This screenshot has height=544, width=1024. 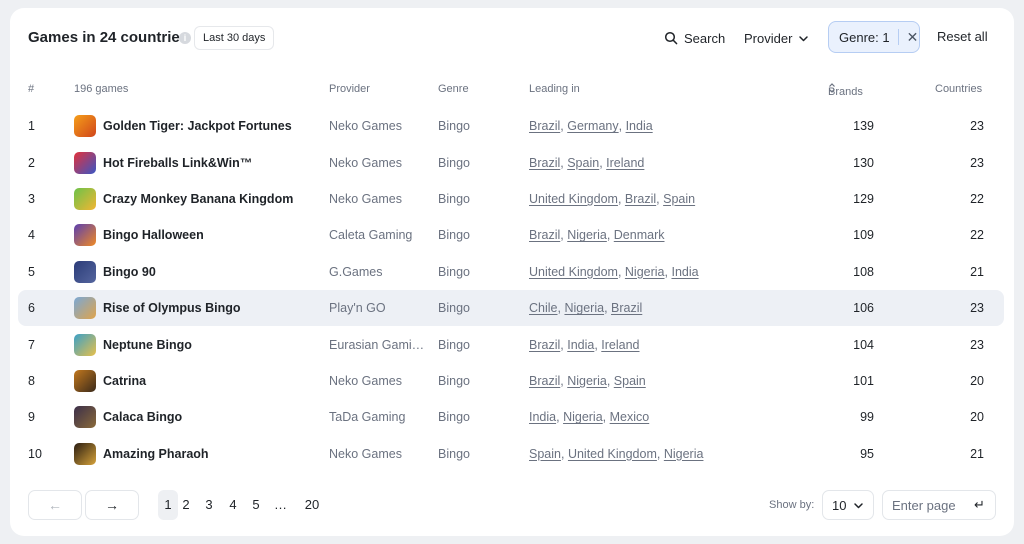 What do you see at coordinates (962, 36) in the screenshot?
I see `reset-all-button: Reset all` at bounding box center [962, 36].